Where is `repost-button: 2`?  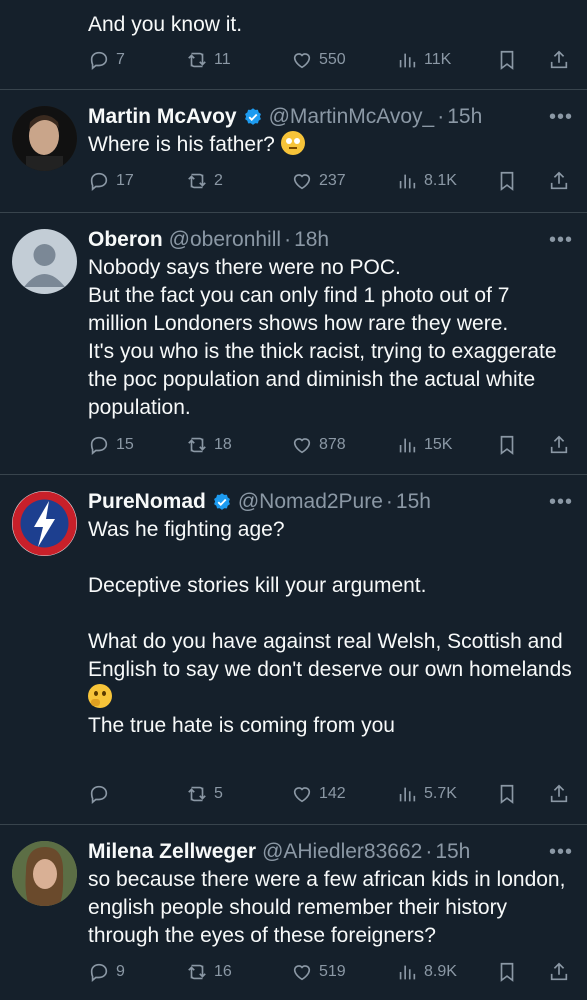 repost-button: 2 is located at coordinates (204, 181).